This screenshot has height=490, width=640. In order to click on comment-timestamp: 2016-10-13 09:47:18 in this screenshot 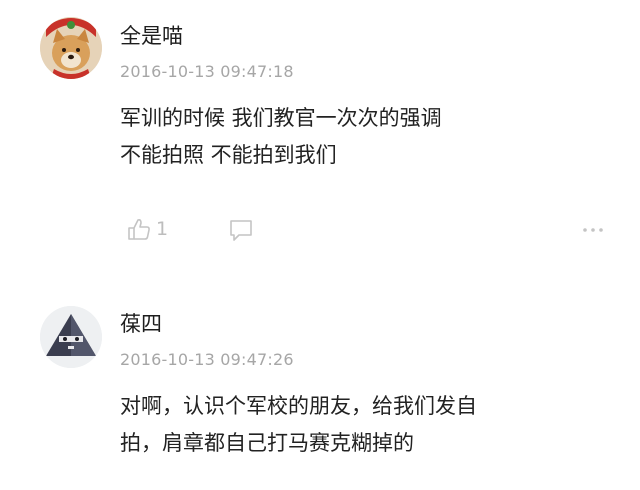, I will do `click(207, 71)`.